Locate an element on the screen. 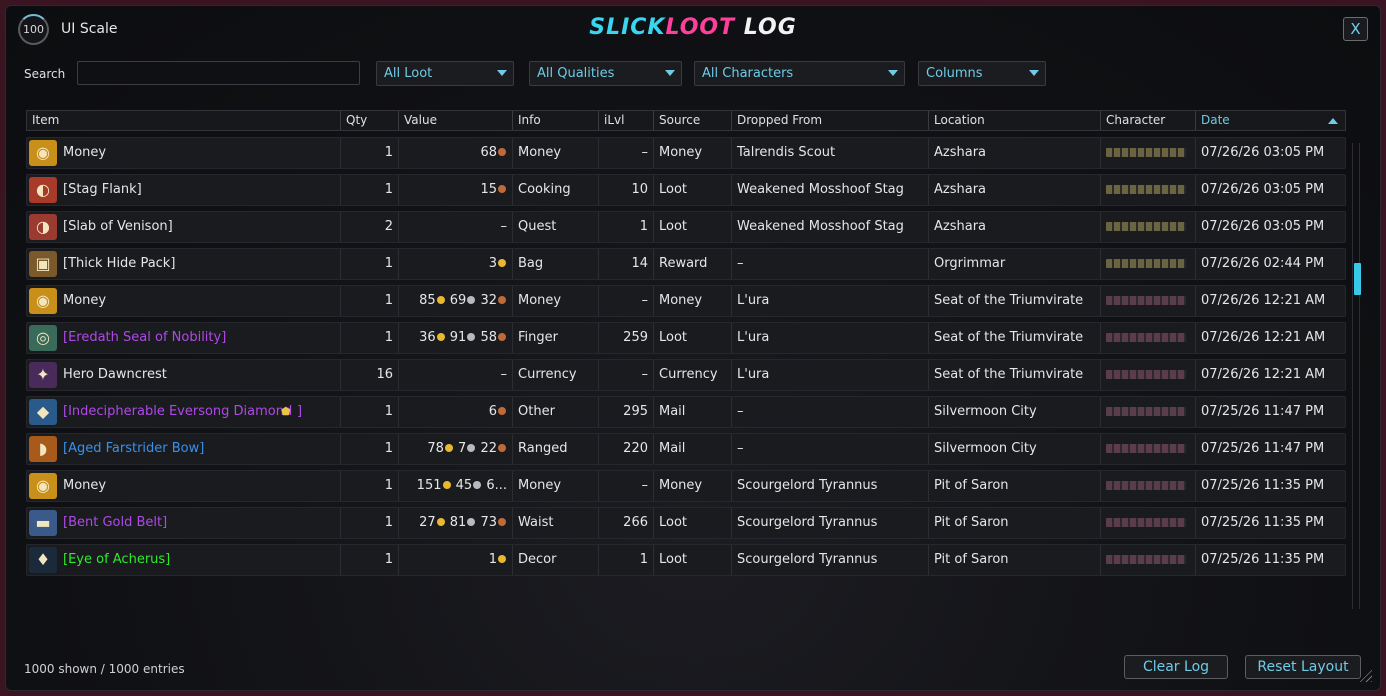 Image resolution: width=1386 pixels, height=696 pixels. chevron-down-icon is located at coordinates (502, 73).